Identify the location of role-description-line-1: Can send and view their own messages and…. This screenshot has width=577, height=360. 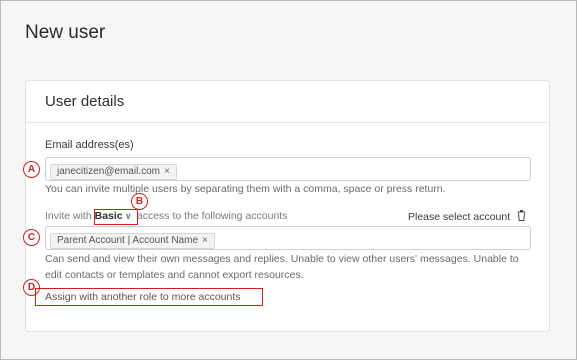
(282, 259).